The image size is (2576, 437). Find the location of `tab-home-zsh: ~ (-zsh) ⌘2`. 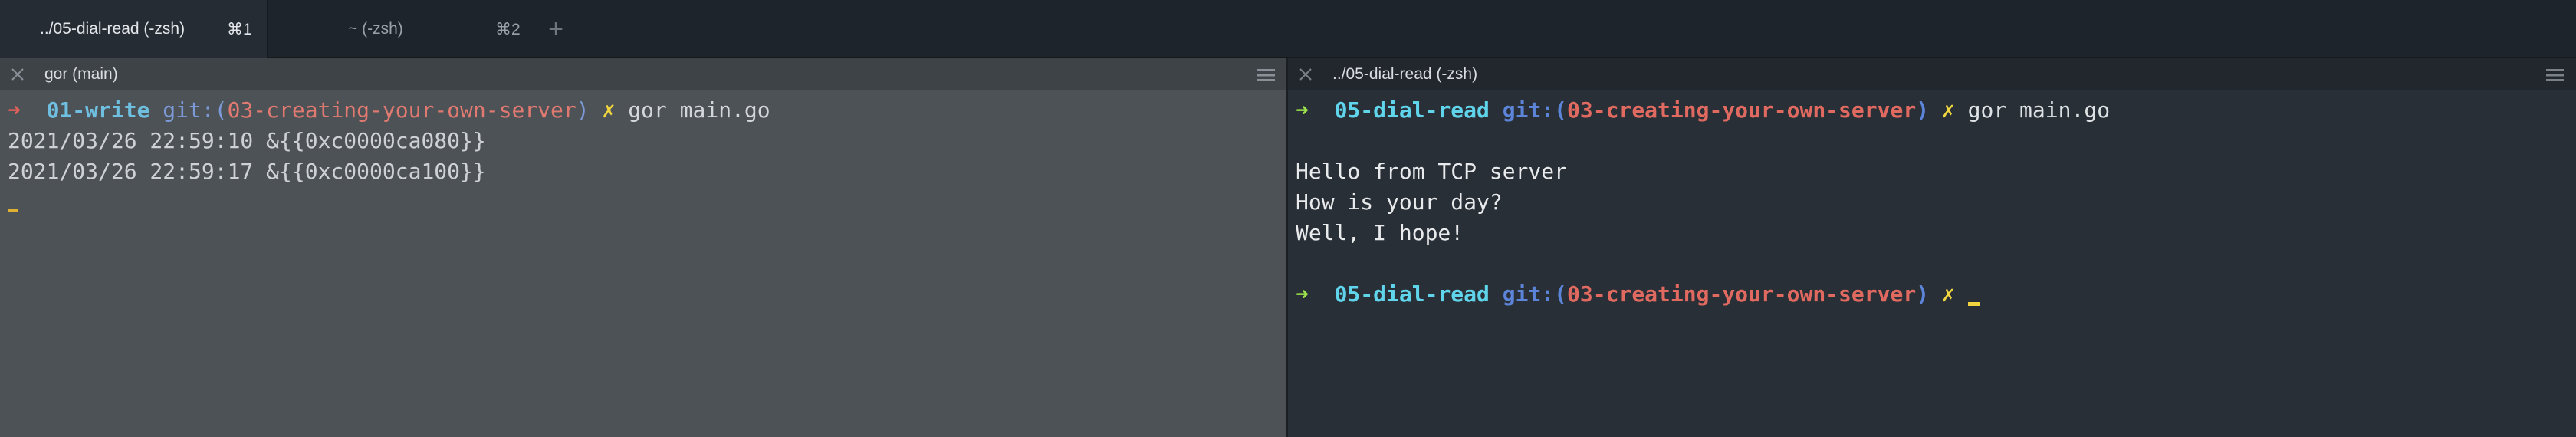

tab-home-zsh: ~ (-zsh) ⌘2 is located at coordinates (398, 29).